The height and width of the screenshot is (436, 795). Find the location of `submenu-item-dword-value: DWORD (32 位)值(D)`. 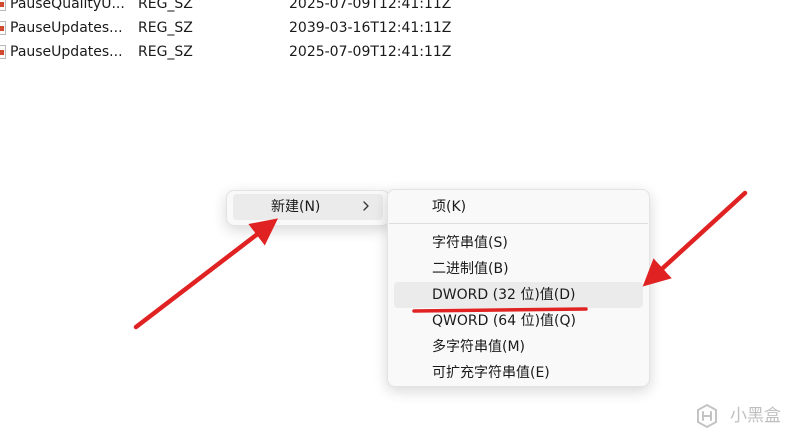

submenu-item-dword-value: DWORD (32 位)值(D) is located at coordinates (518, 295).